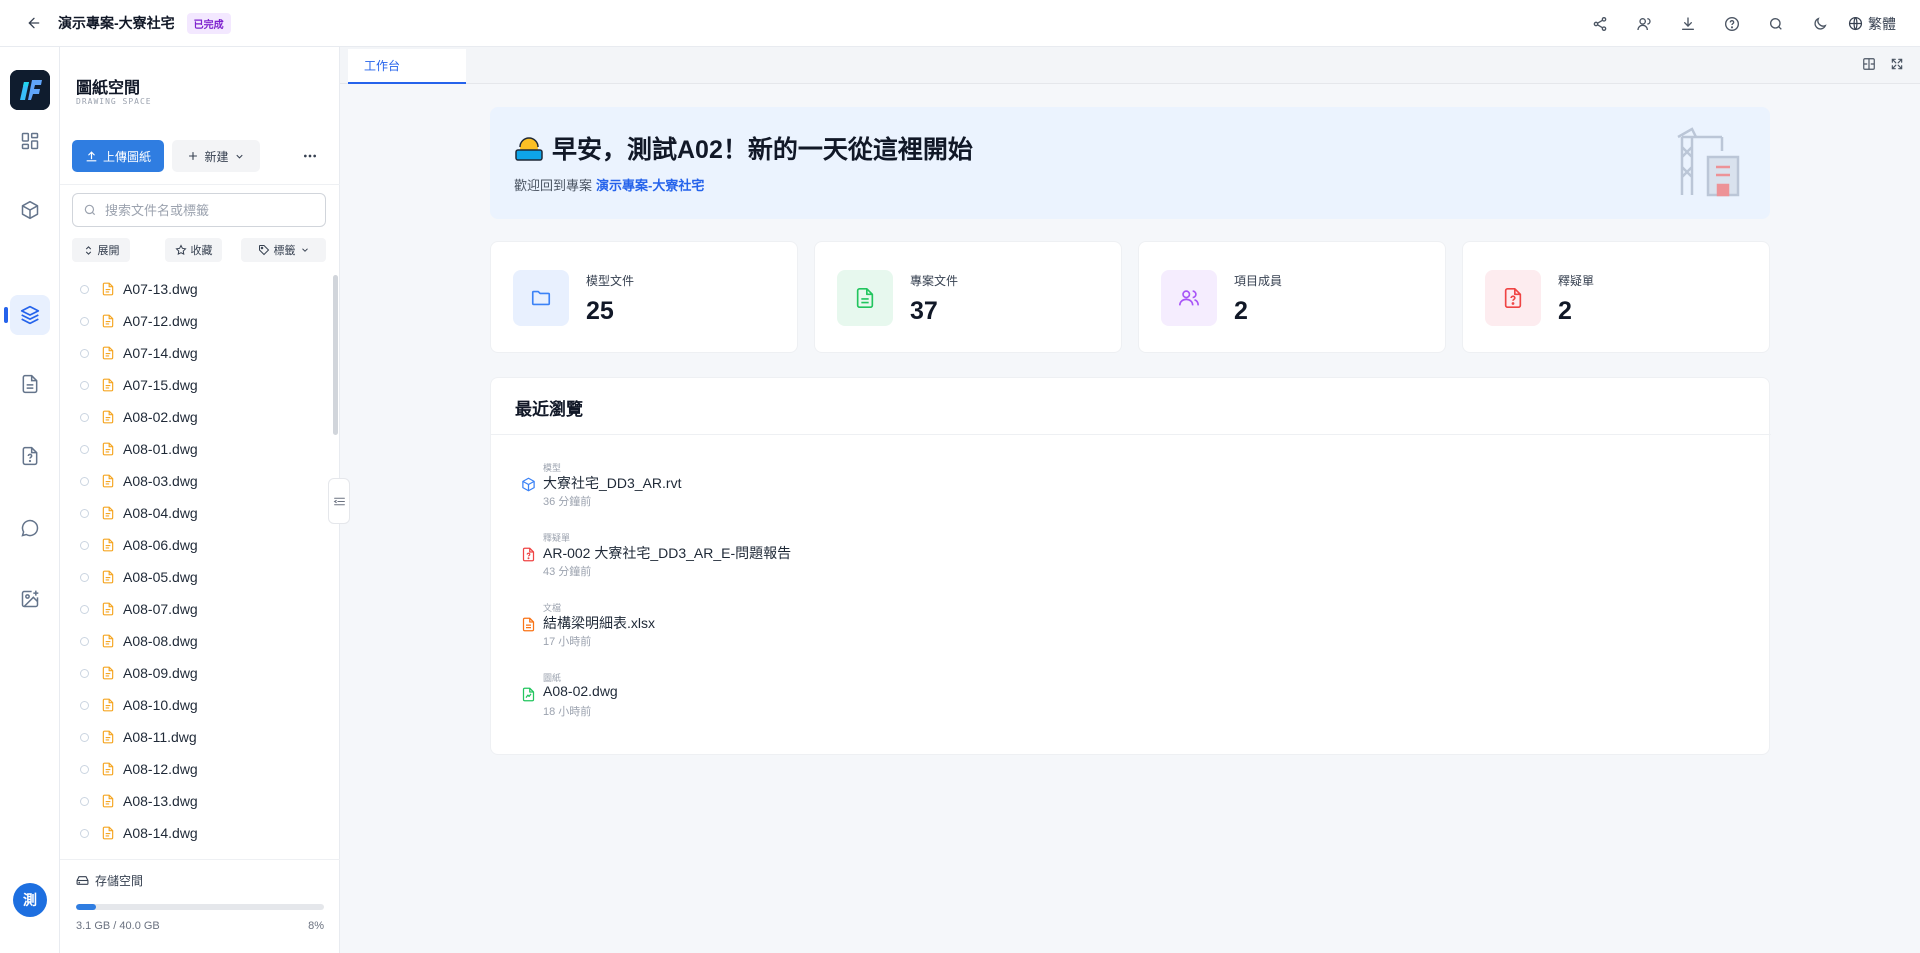  Describe the element at coordinates (6, 315) in the screenshot. I see `active-indicator` at that location.